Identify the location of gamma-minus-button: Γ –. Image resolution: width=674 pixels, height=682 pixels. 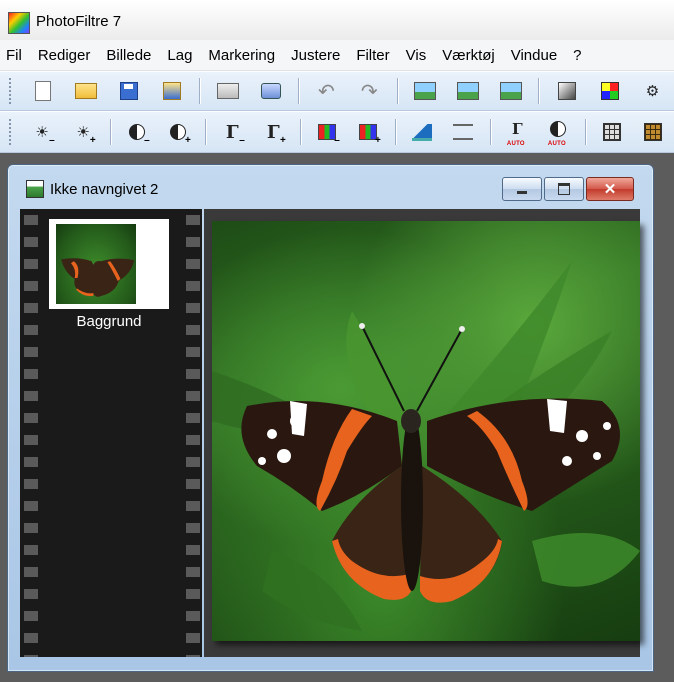
(232, 132).